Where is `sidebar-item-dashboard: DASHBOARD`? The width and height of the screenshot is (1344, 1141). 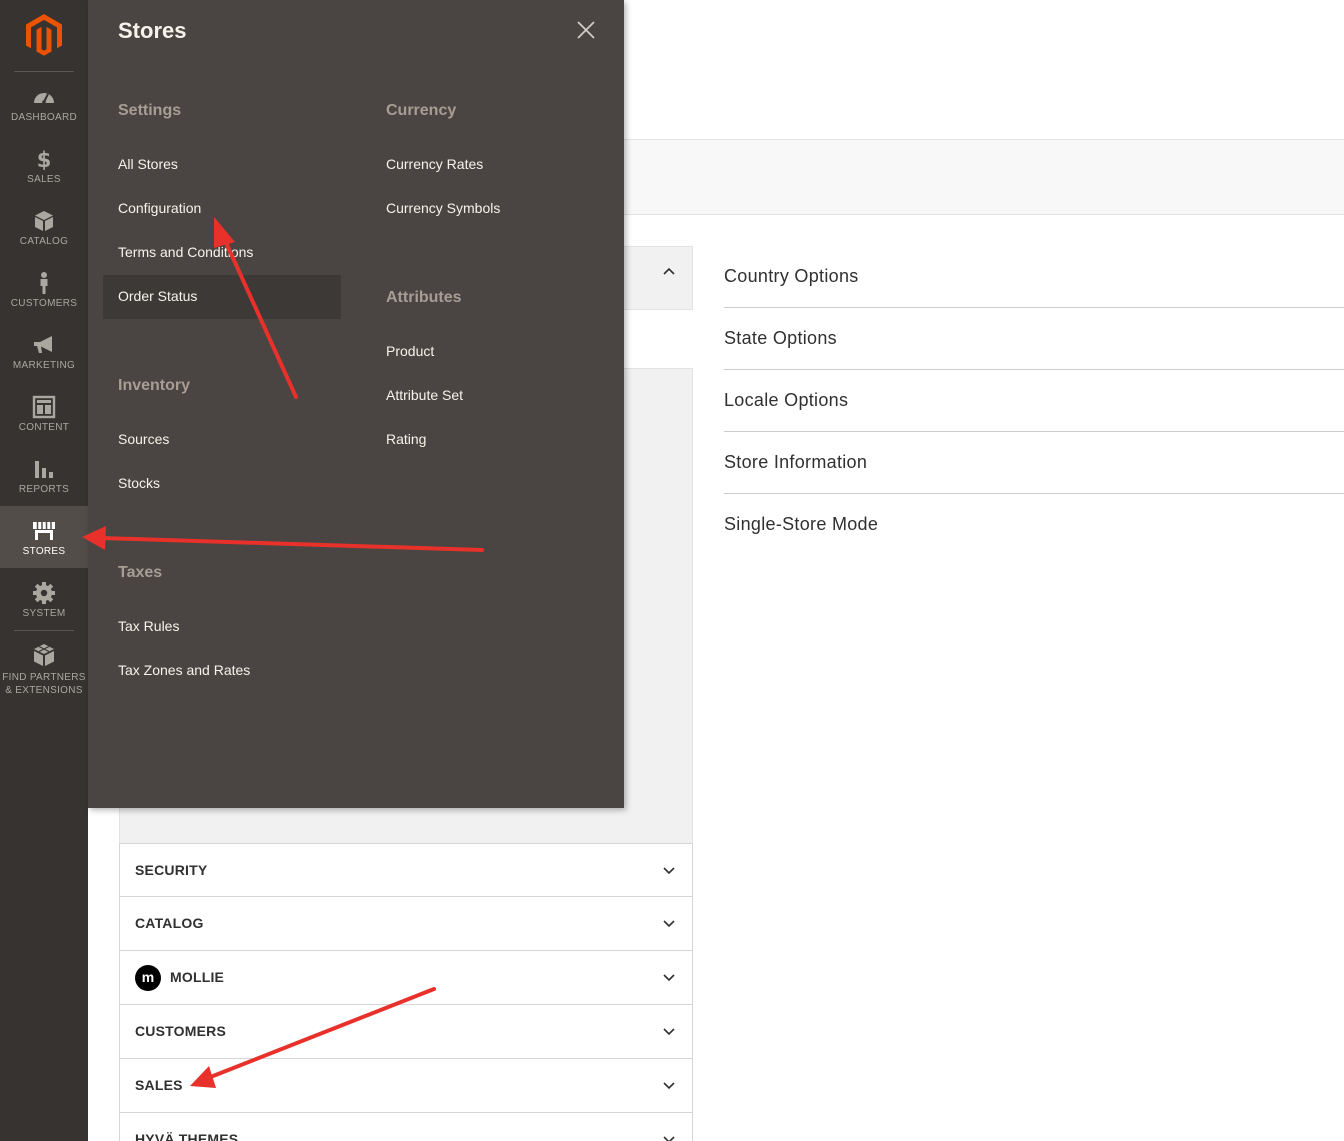
sidebar-item-dashboard: DASHBOARD is located at coordinates (44, 116).